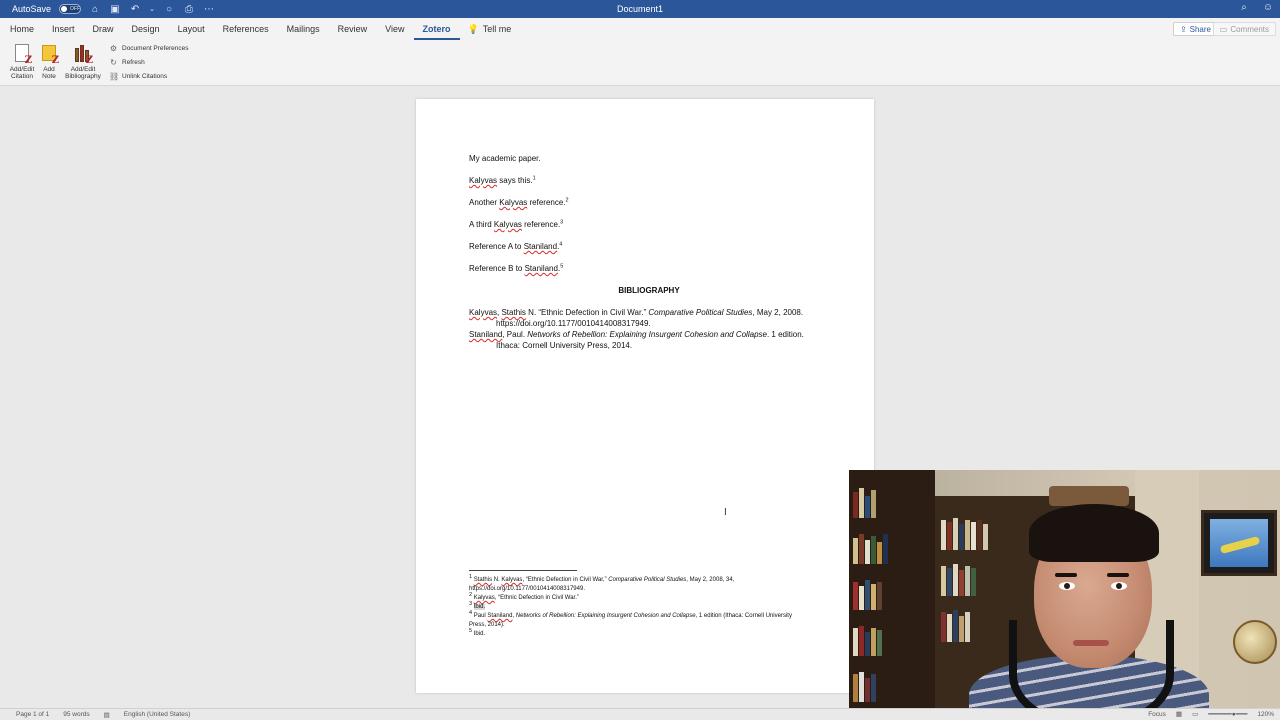  What do you see at coordinates (149, 48) in the screenshot?
I see `document-preferences-button: ⚙ Document Preferences` at bounding box center [149, 48].